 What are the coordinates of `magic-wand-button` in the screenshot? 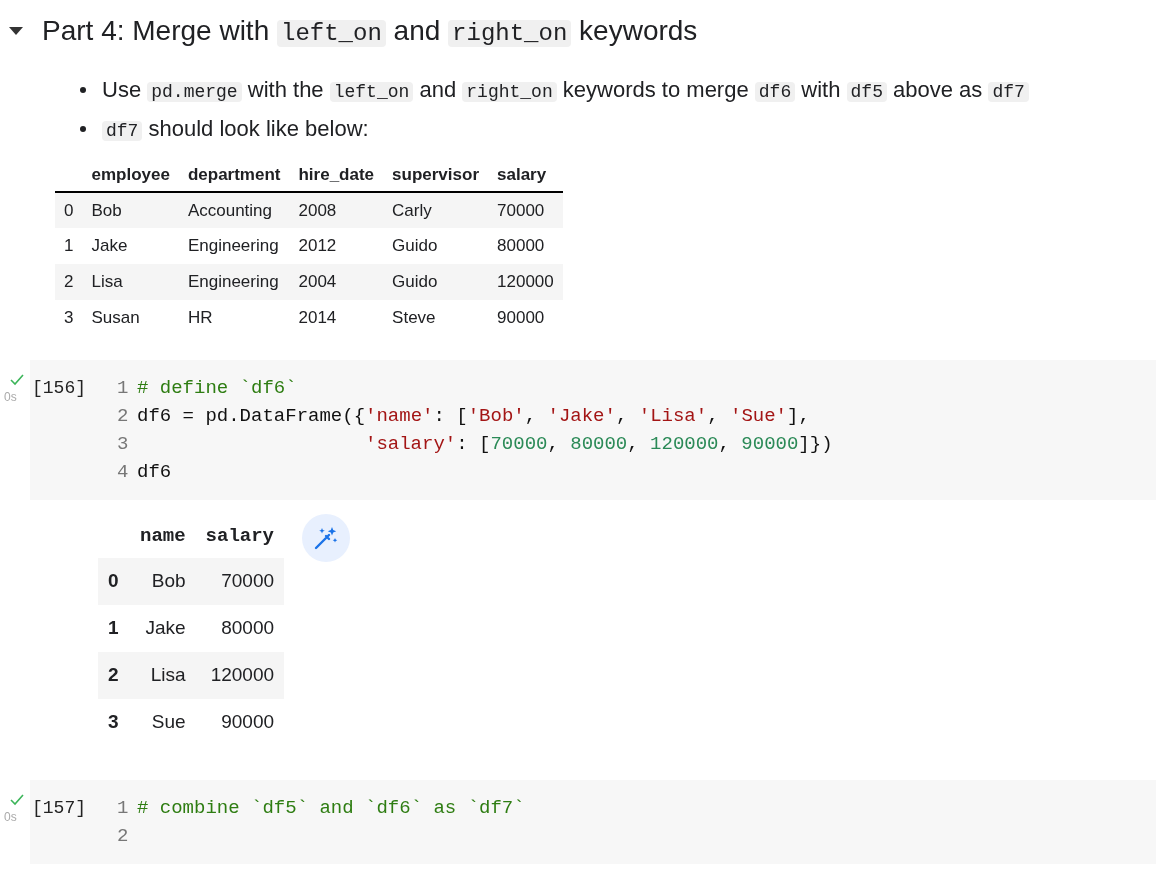 It's located at (326, 538).